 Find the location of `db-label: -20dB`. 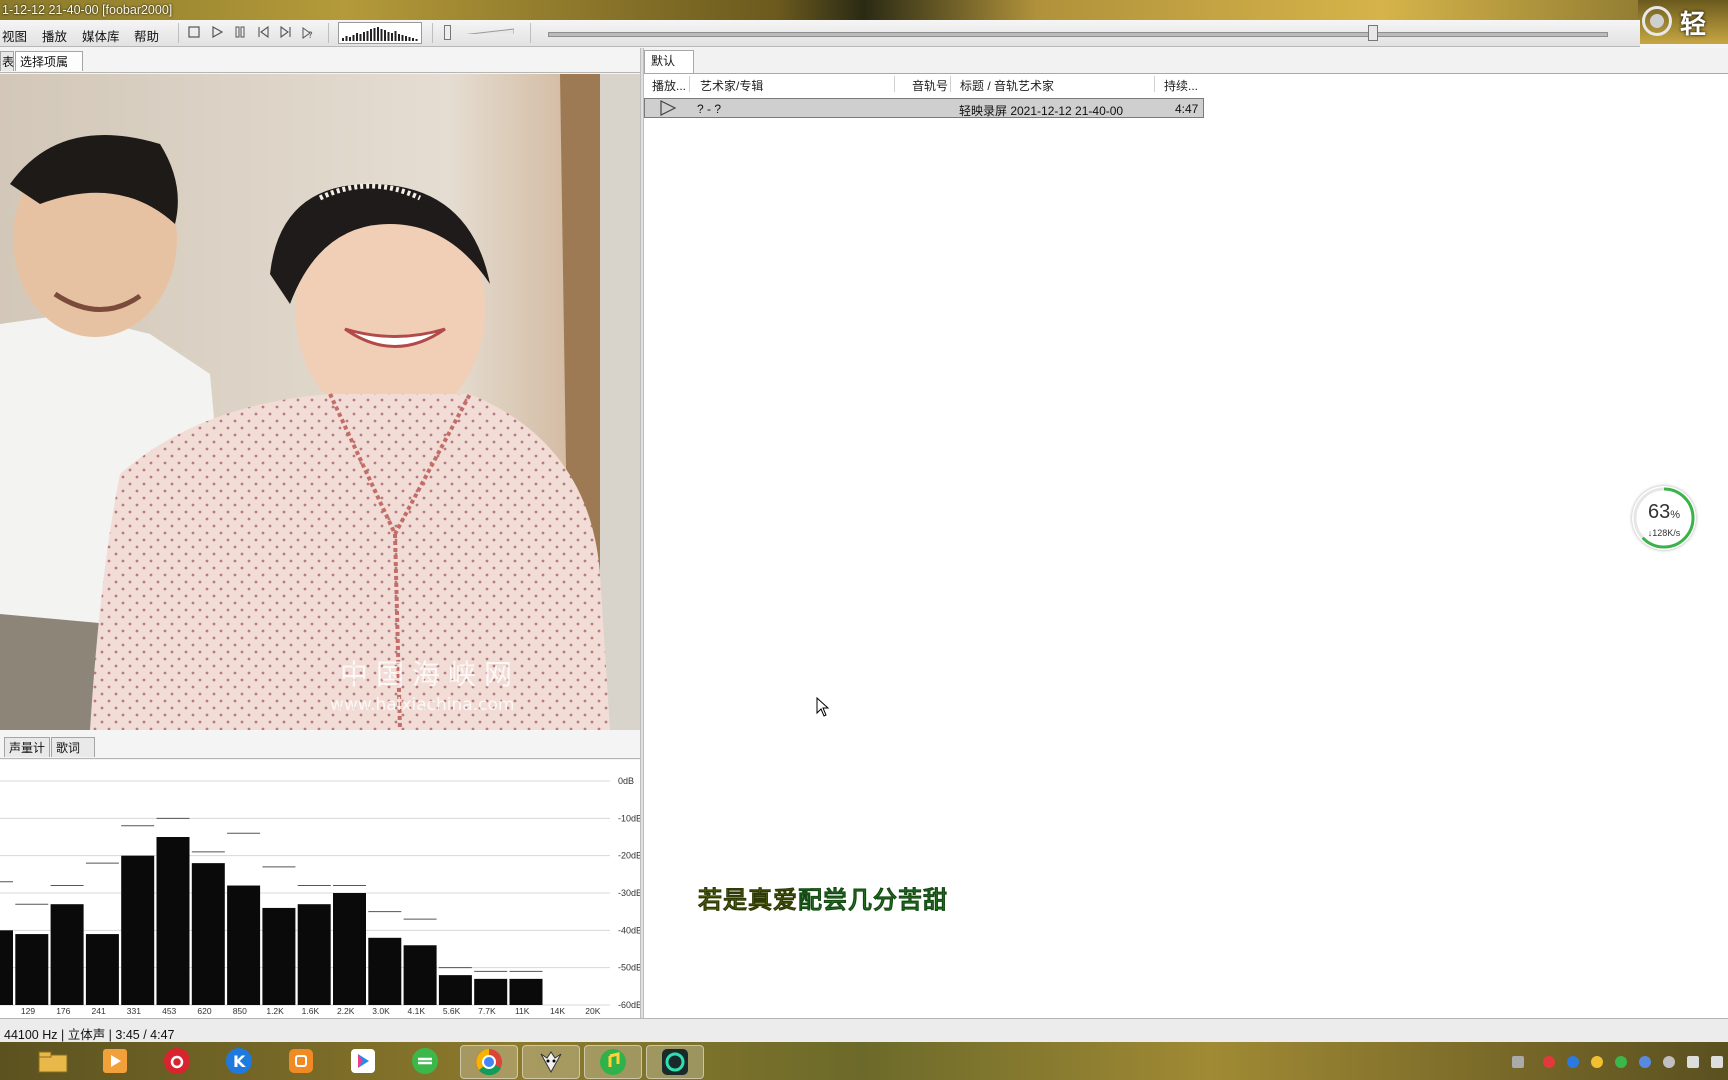

db-label: -20dB is located at coordinates (629, 856).